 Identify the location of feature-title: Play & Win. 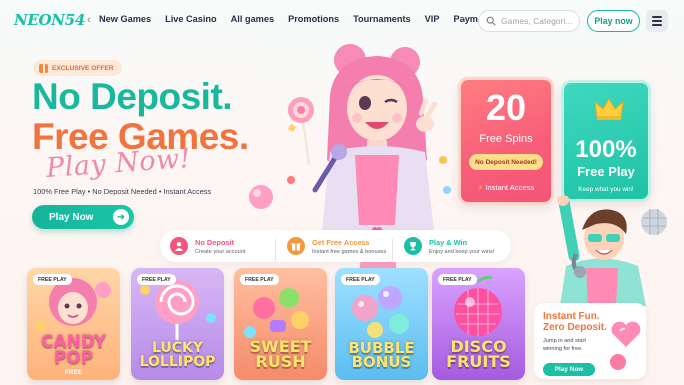
(448, 242).